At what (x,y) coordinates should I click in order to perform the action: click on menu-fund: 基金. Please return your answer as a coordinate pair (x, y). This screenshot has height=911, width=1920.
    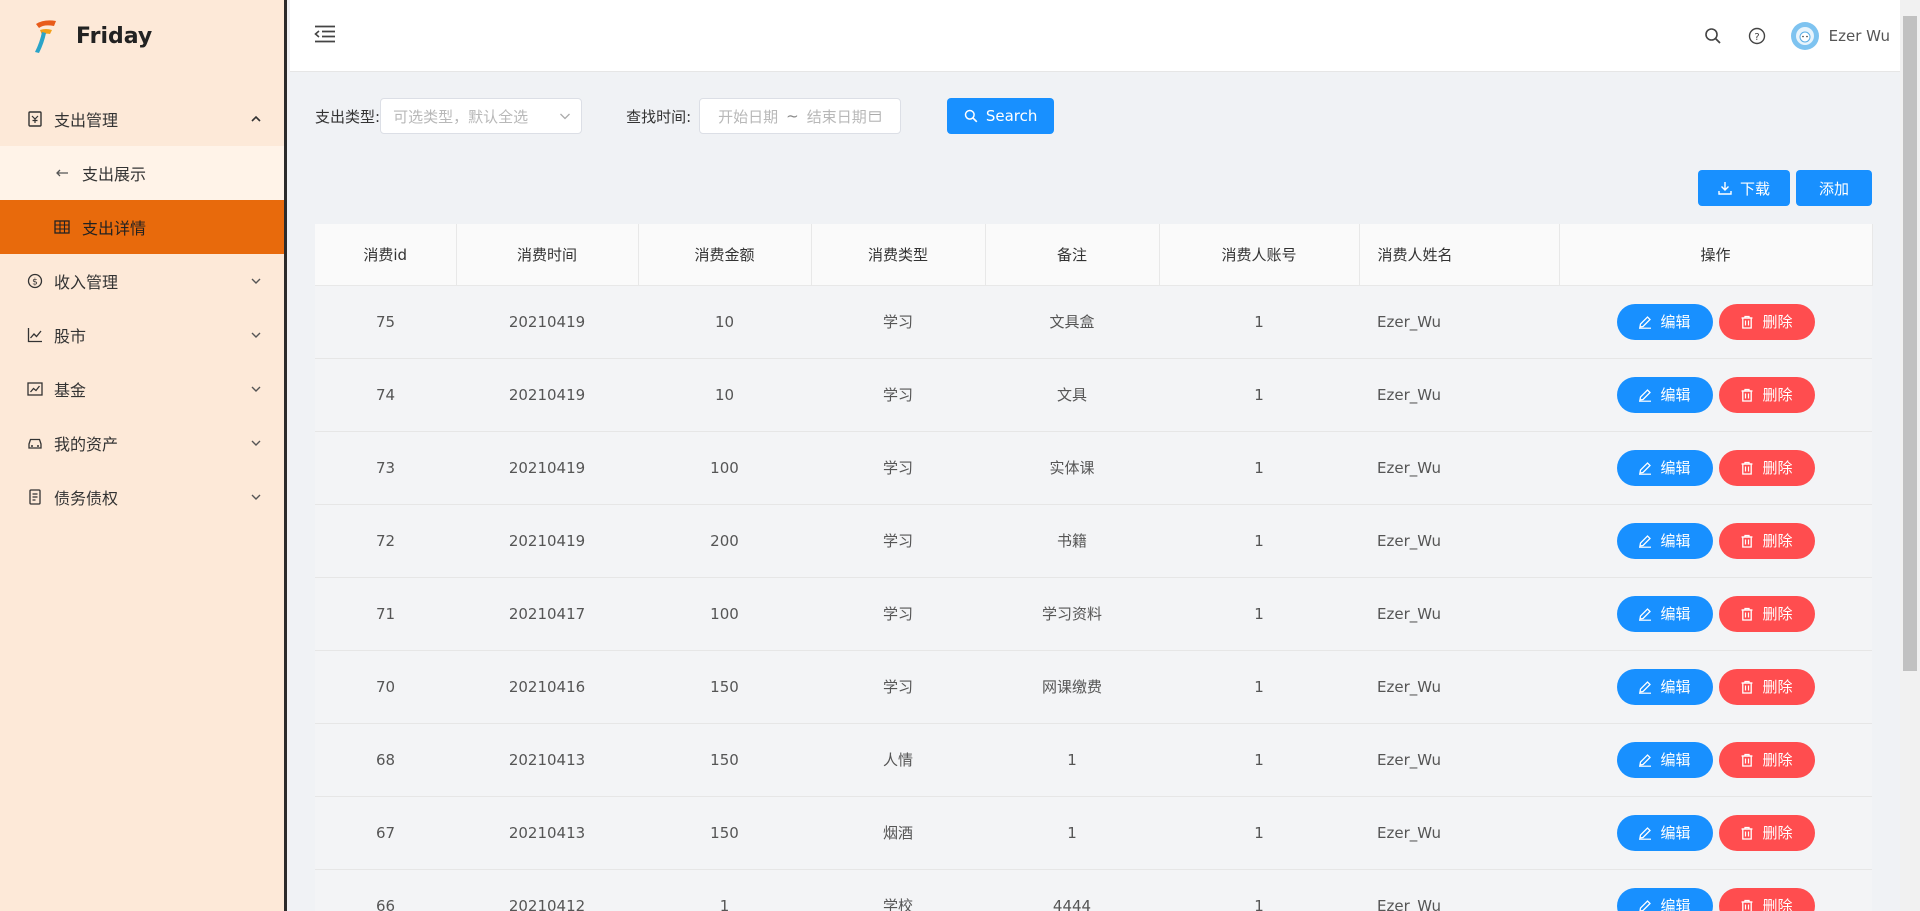
    Looking at the image, I should click on (142, 389).